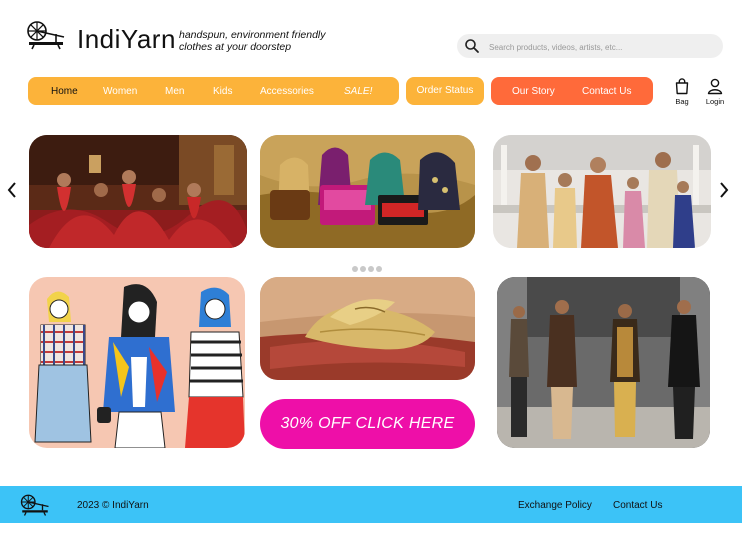 This screenshot has width=742, height=538. Describe the element at coordinates (126, 39) in the screenshot. I see `brand-name: IndiYarn` at that location.